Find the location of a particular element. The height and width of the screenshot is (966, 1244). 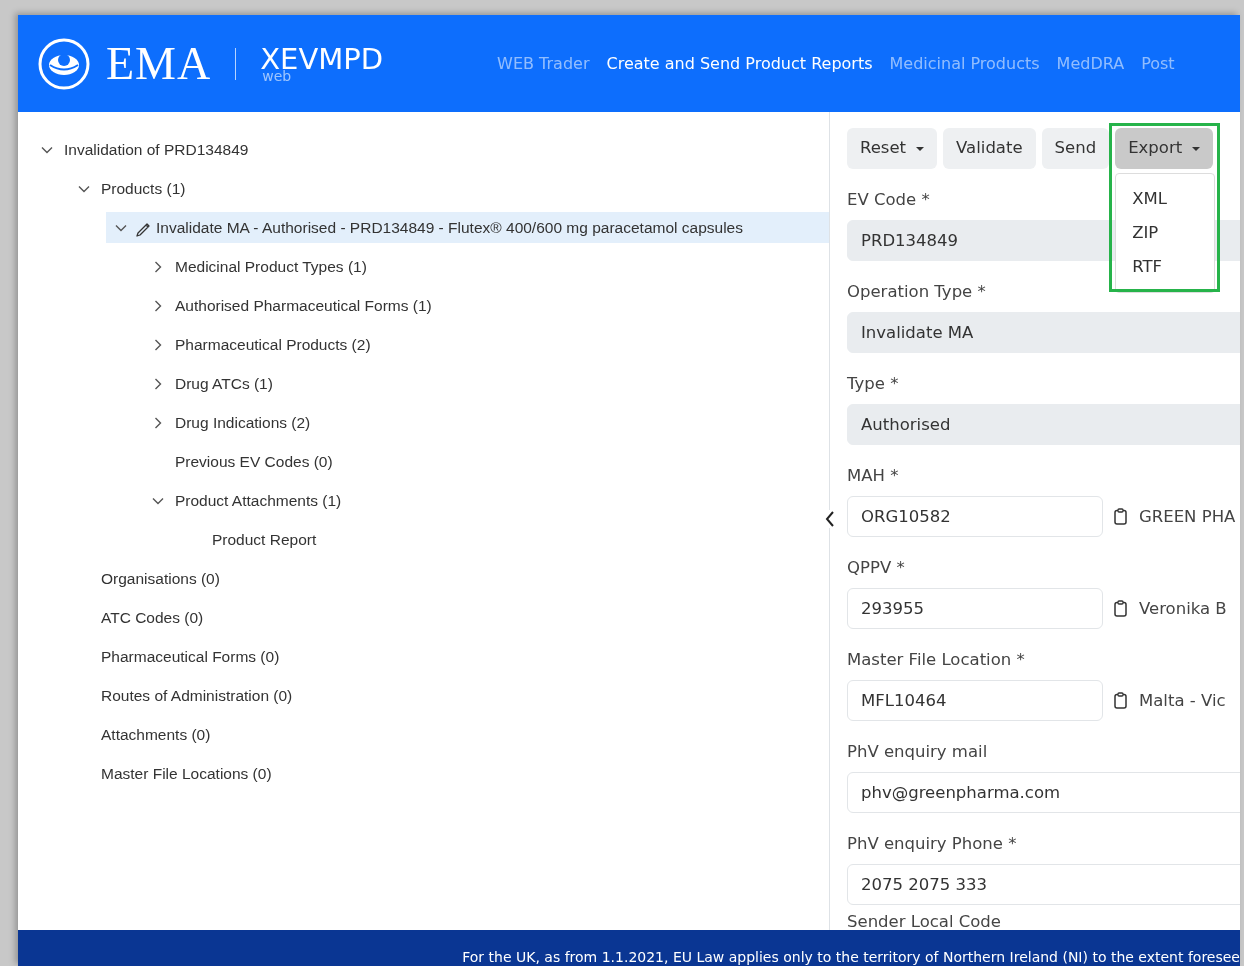

tree-item: Organisations (0) is located at coordinates (449, 578).